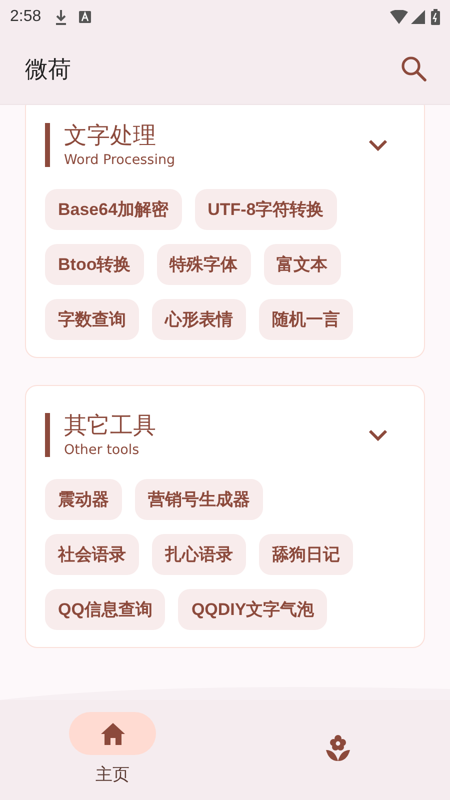 The width and height of the screenshot is (450, 800). What do you see at coordinates (61, 17) in the screenshot?
I see `download-icon` at bounding box center [61, 17].